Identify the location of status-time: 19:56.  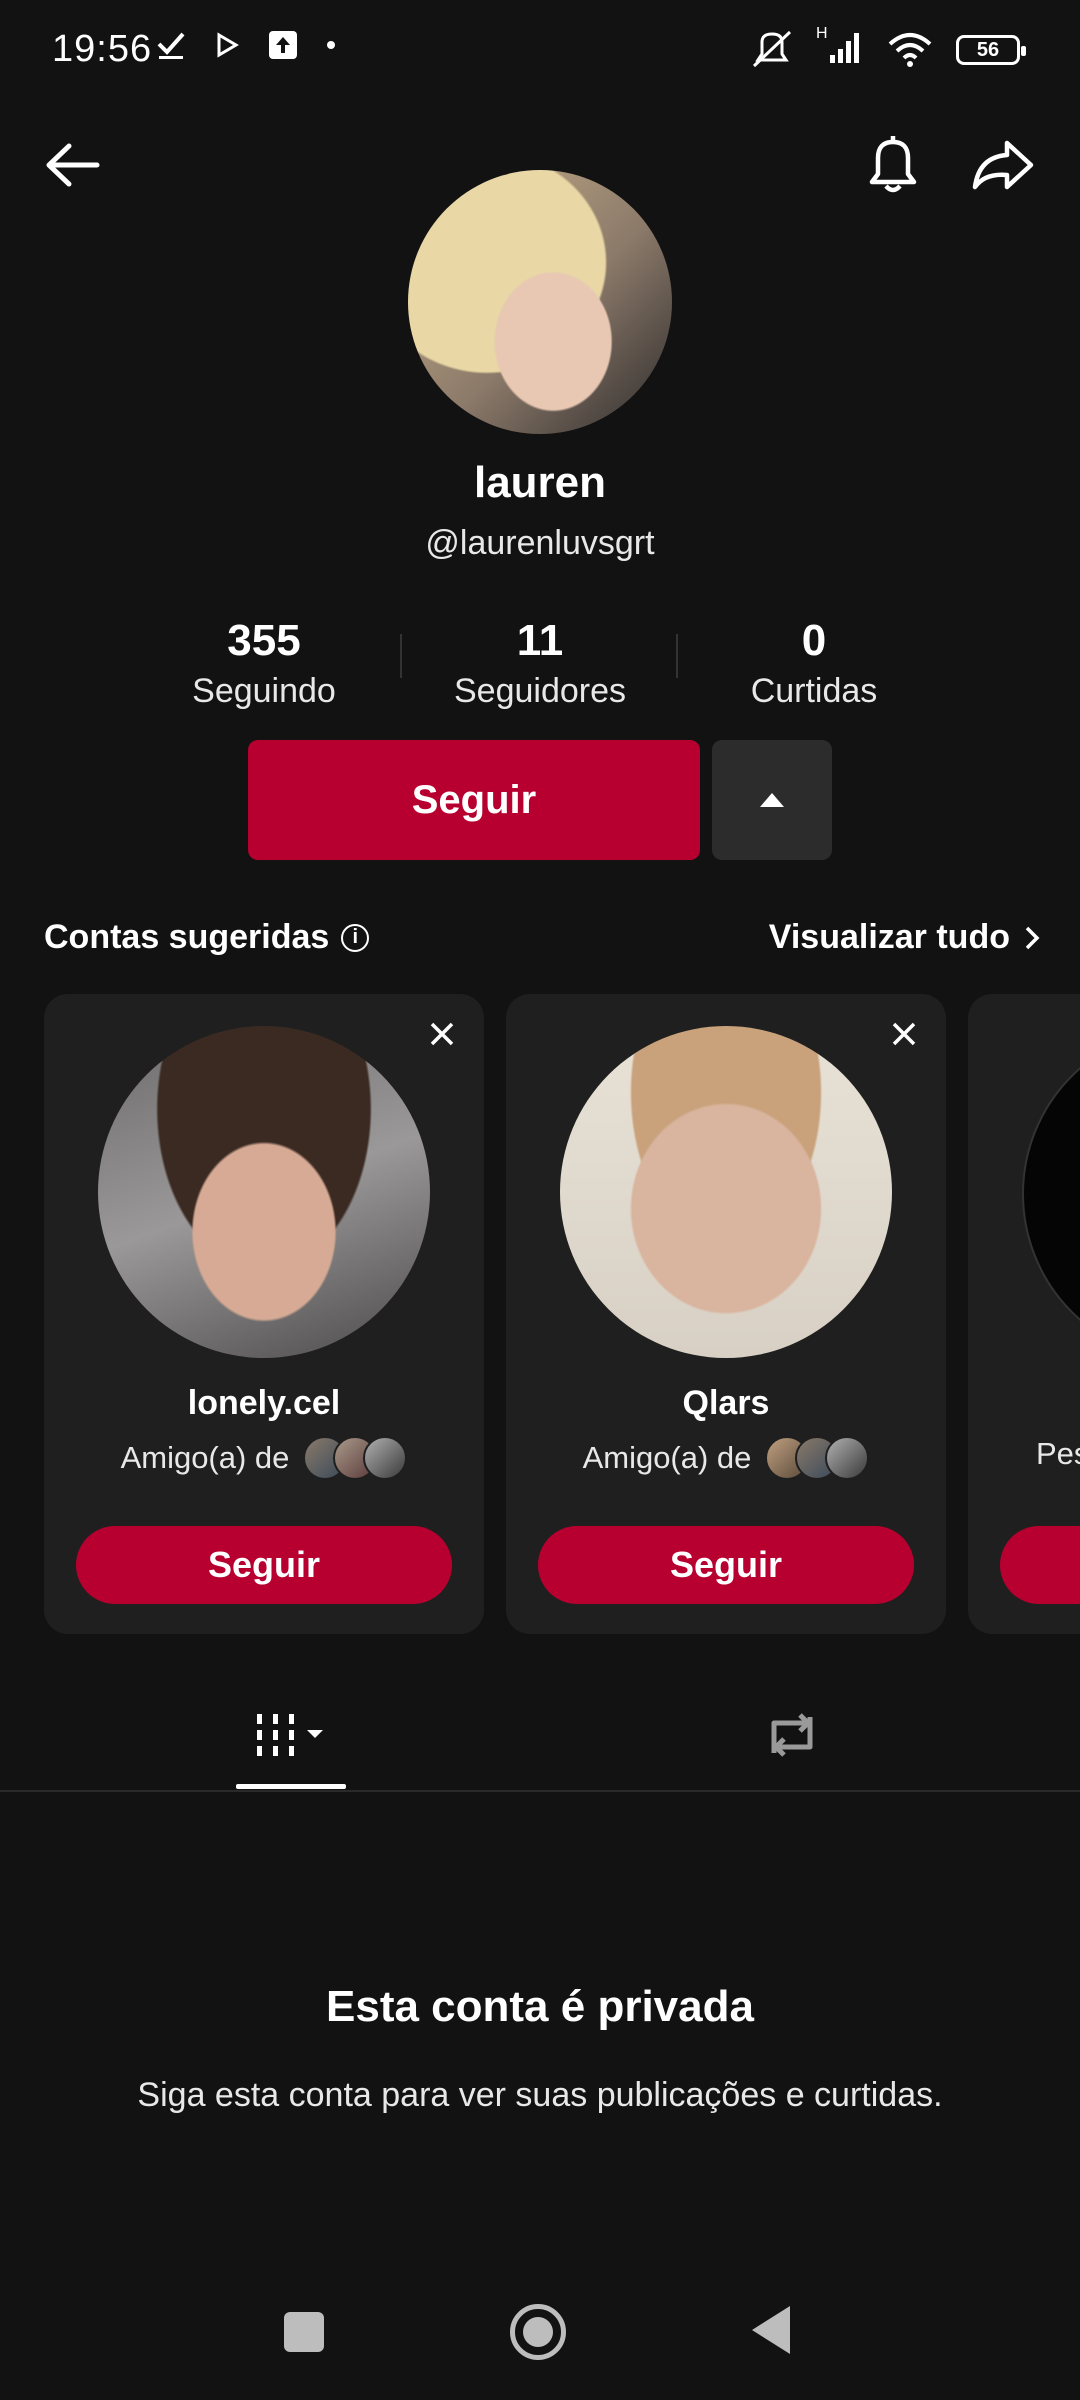
(102, 49).